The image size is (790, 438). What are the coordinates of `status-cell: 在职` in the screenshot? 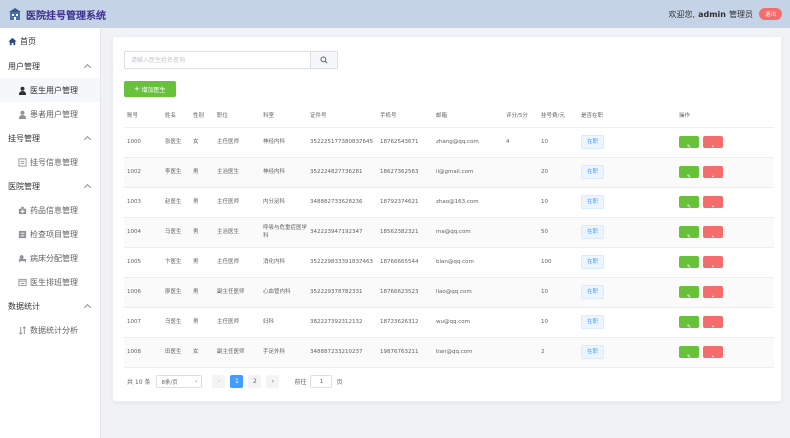 It's located at (627, 172).